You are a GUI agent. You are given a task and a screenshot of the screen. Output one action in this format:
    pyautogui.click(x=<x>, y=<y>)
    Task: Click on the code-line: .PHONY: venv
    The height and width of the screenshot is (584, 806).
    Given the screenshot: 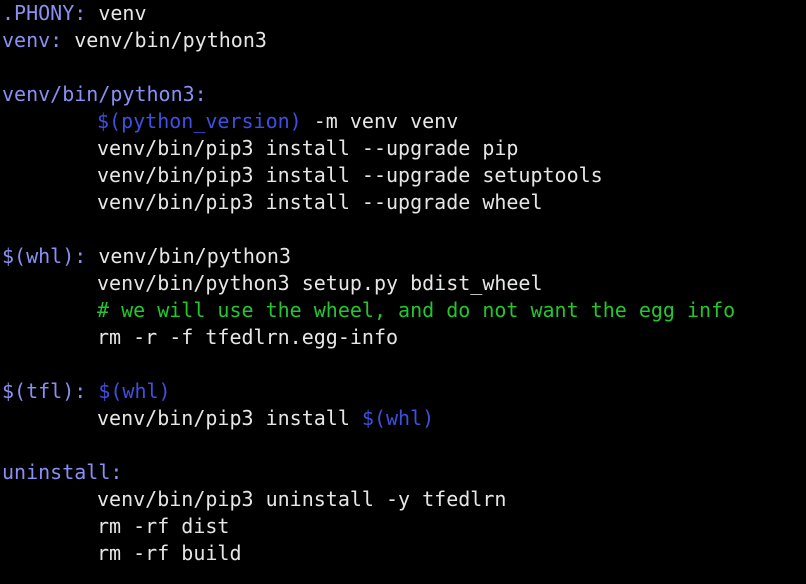 What is the action you would take?
    pyautogui.click(x=74, y=13)
    